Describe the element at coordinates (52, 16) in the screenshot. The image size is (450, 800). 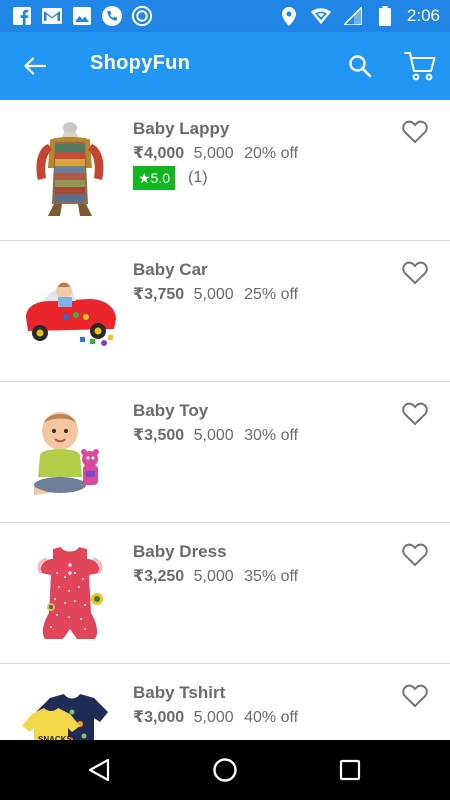
I see `gmail-icon` at that location.